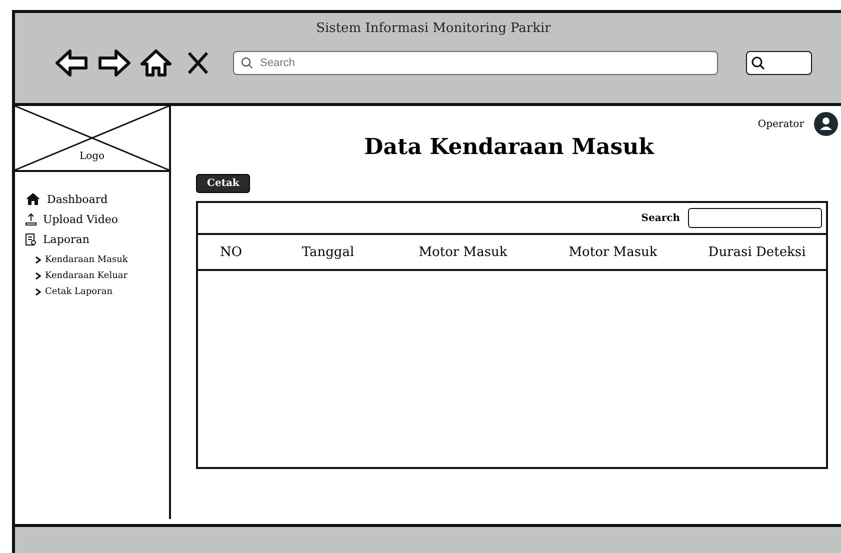 The width and height of the screenshot is (841, 553). Describe the element at coordinates (433, 28) in the screenshot. I see `window-title: Sistem Informasi Monitoring Parkir` at that location.